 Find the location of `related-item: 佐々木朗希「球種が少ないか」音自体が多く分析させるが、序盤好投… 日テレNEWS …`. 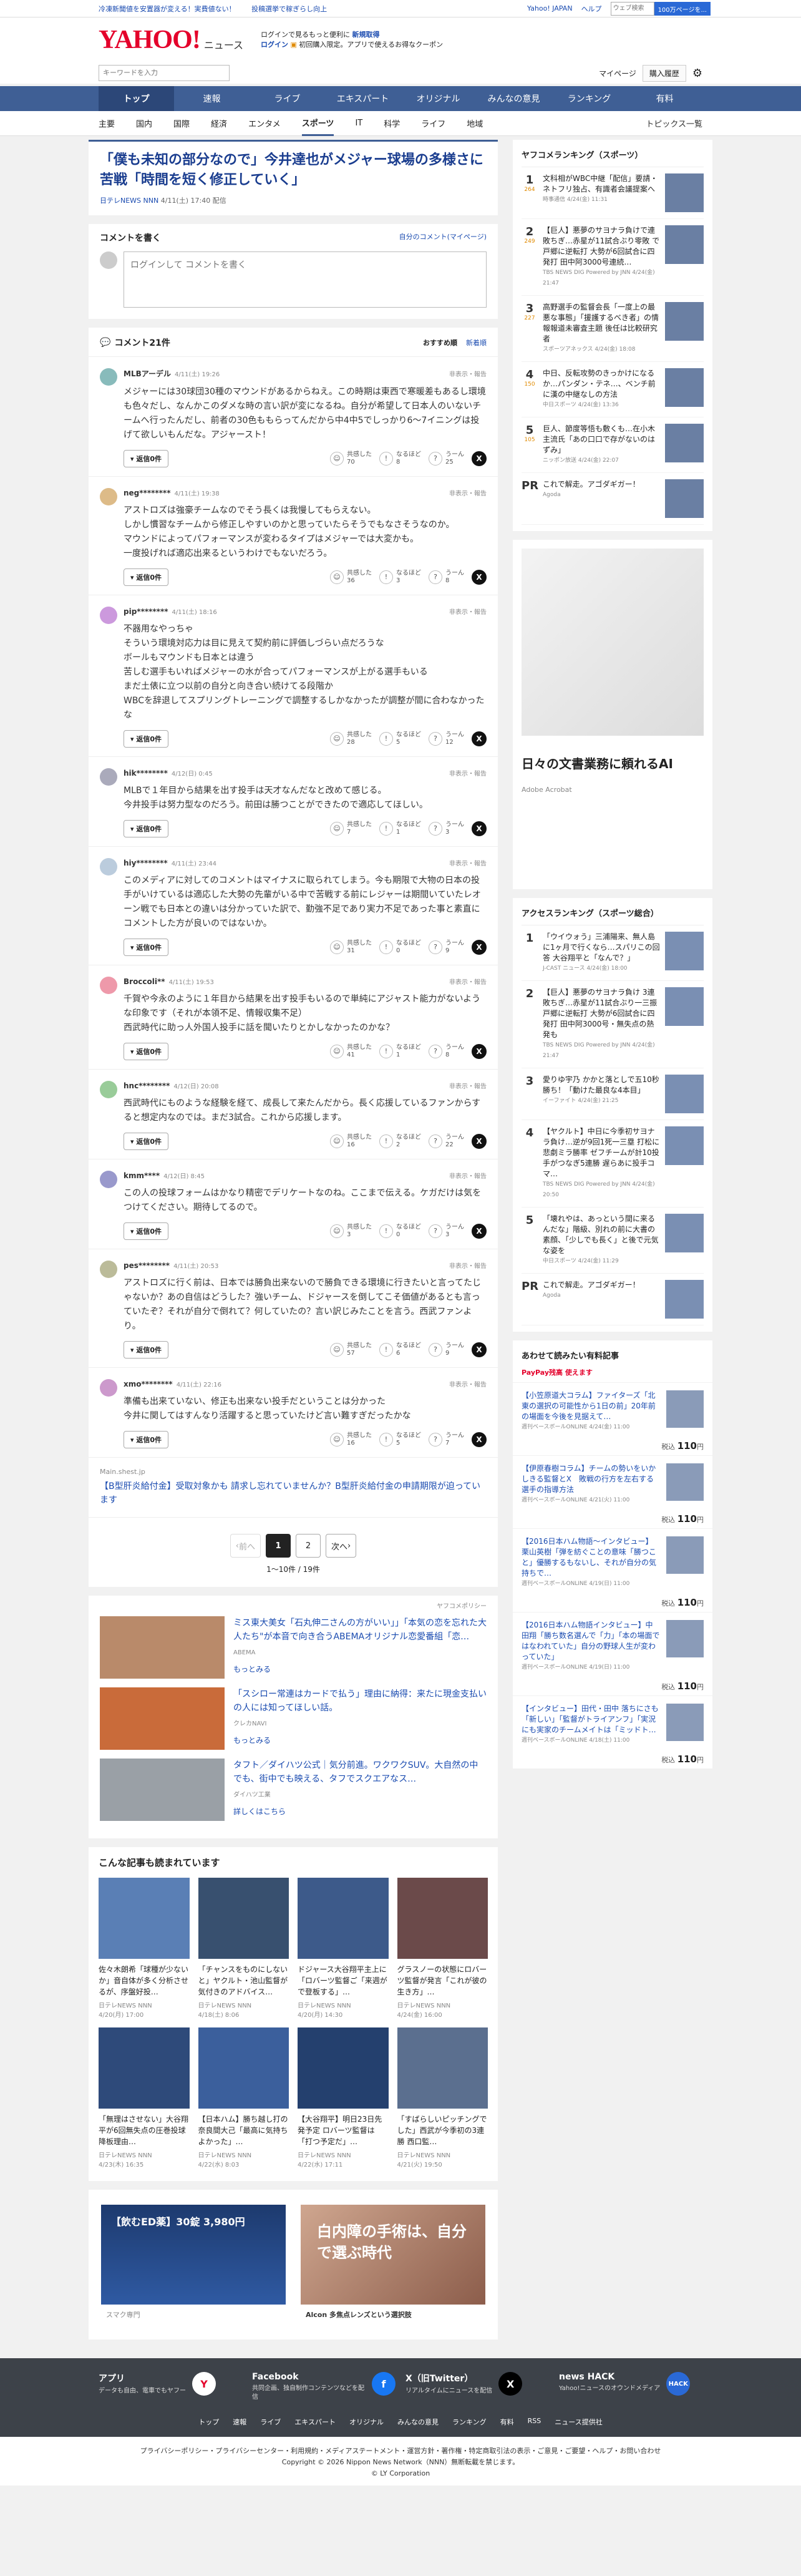

related-item: 佐々木朗希「球種が少ないか」音自体が多く分析させるが、序盤好投… 日テレNEWS … is located at coordinates (144, 1948).